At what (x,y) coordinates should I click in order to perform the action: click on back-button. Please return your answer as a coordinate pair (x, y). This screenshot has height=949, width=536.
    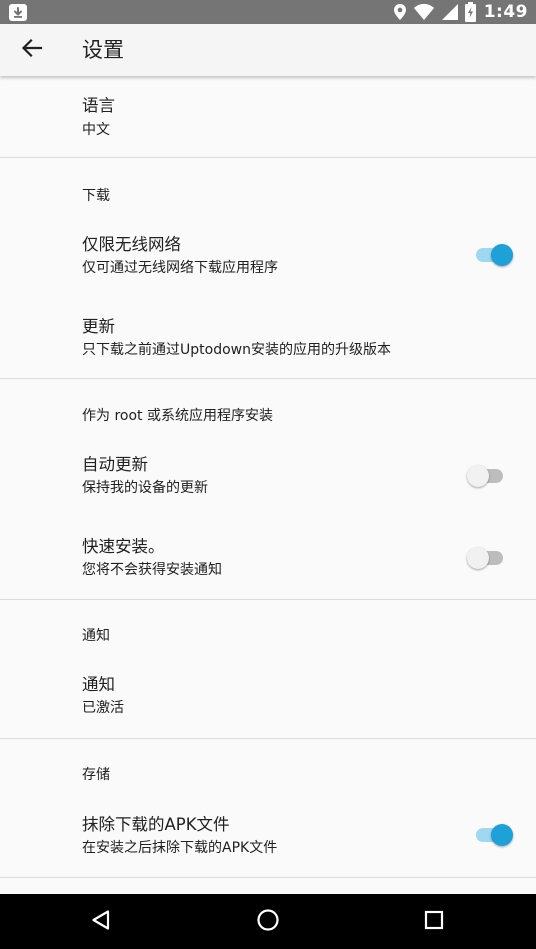
    Looking at the image, I should click on (32, 50).